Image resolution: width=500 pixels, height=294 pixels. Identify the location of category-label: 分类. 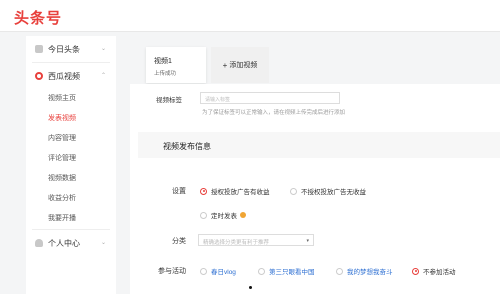
(179, 241).